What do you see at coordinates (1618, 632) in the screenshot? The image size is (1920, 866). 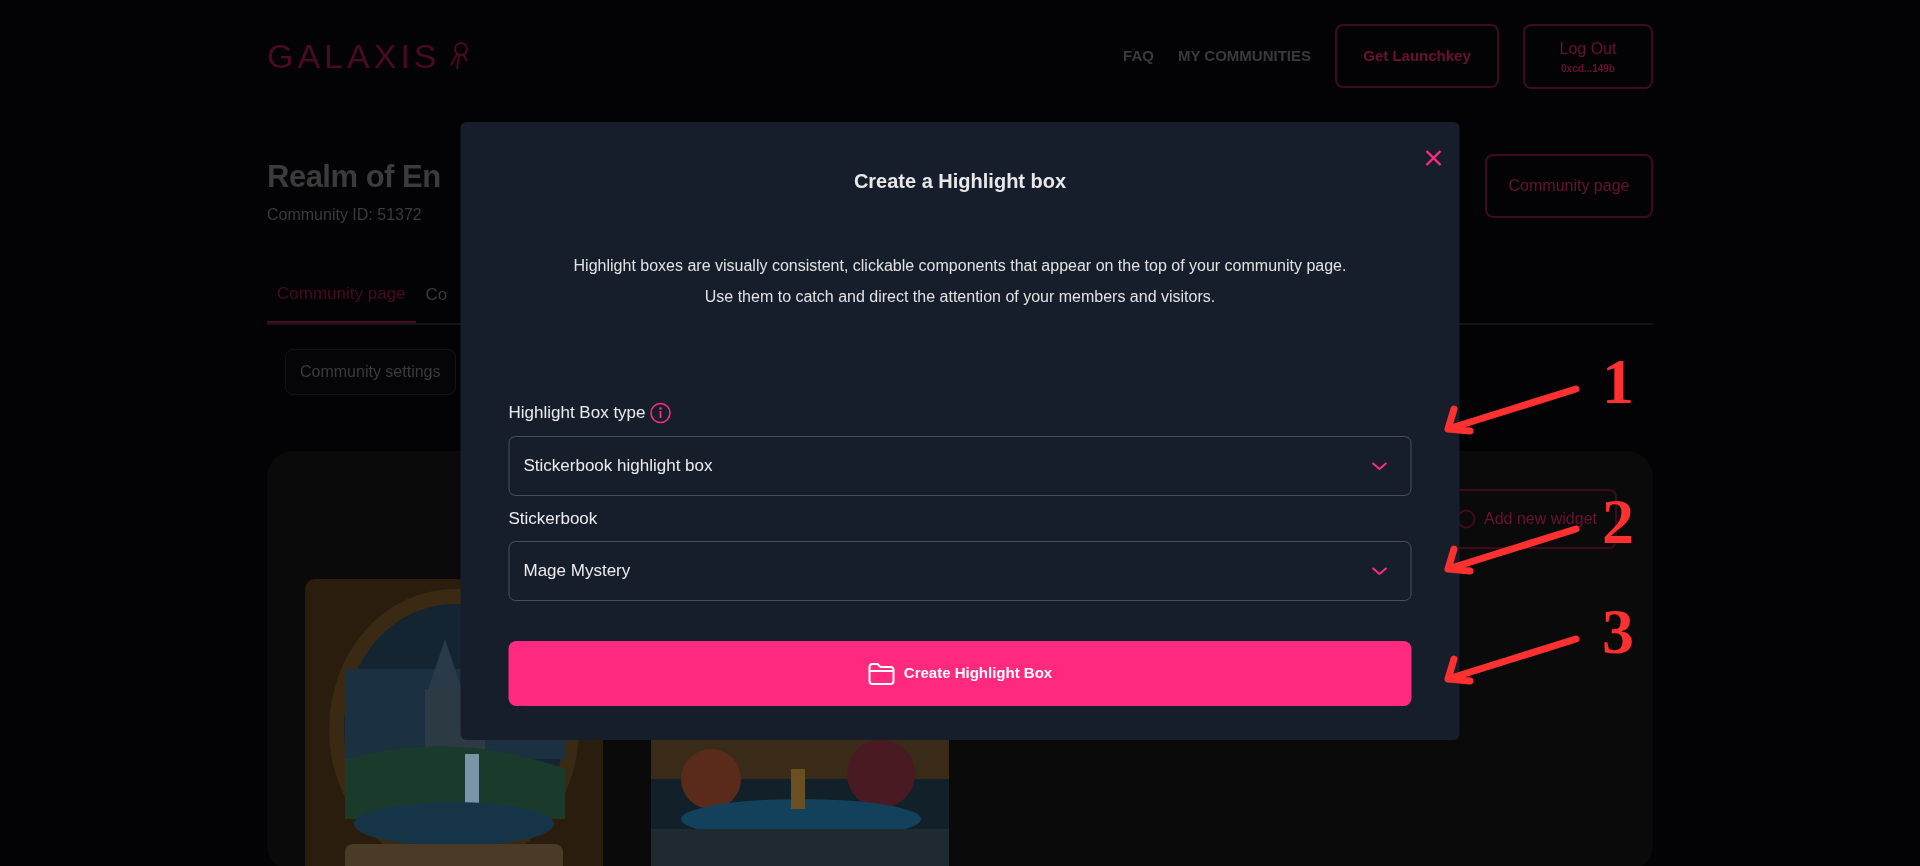 I see `annotation-number: 3` at bounding box center [1618, 632].